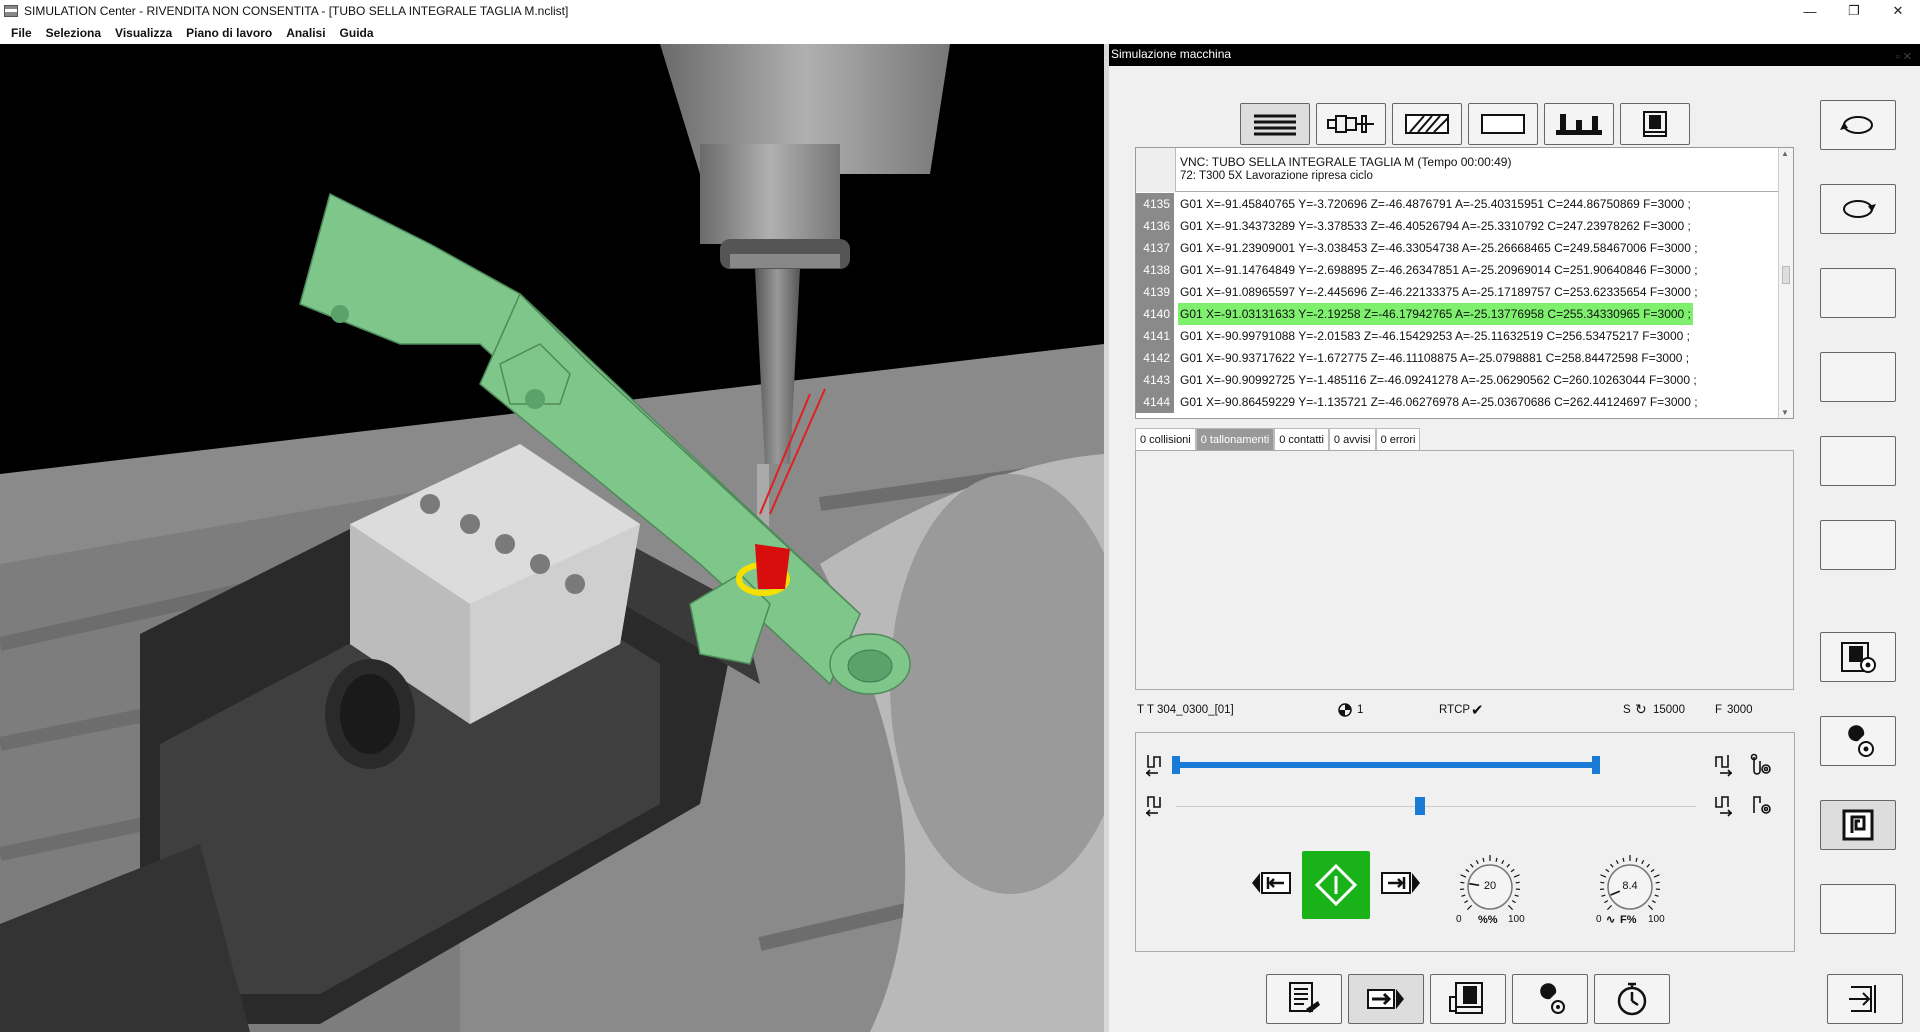  I want to click on knob1-label: %%, so click(1488, 920).